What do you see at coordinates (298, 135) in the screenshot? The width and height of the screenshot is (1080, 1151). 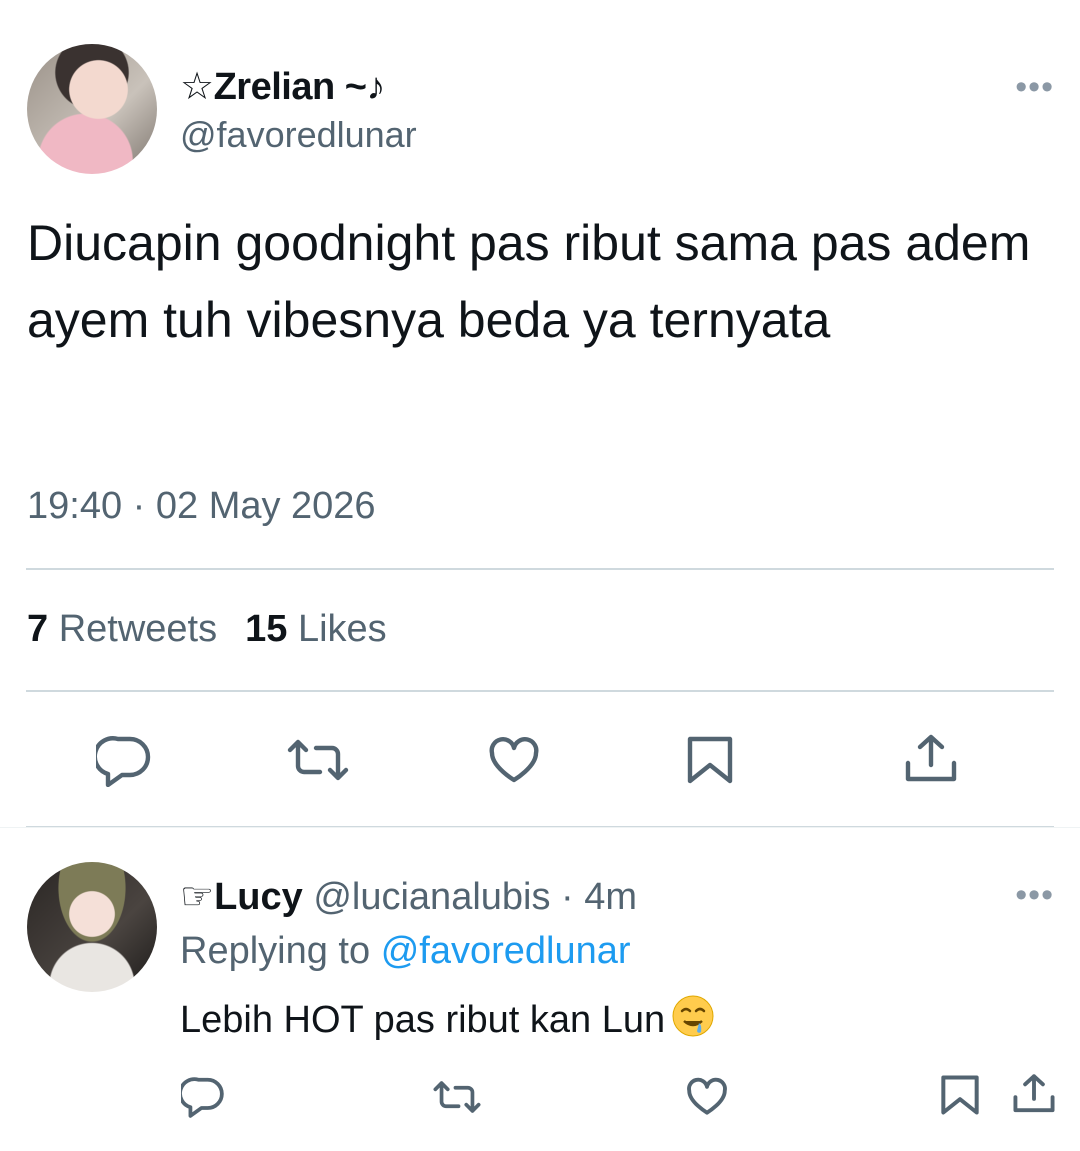 I see `author-handle: @favoredlunar` at bounding box center [298, 135].